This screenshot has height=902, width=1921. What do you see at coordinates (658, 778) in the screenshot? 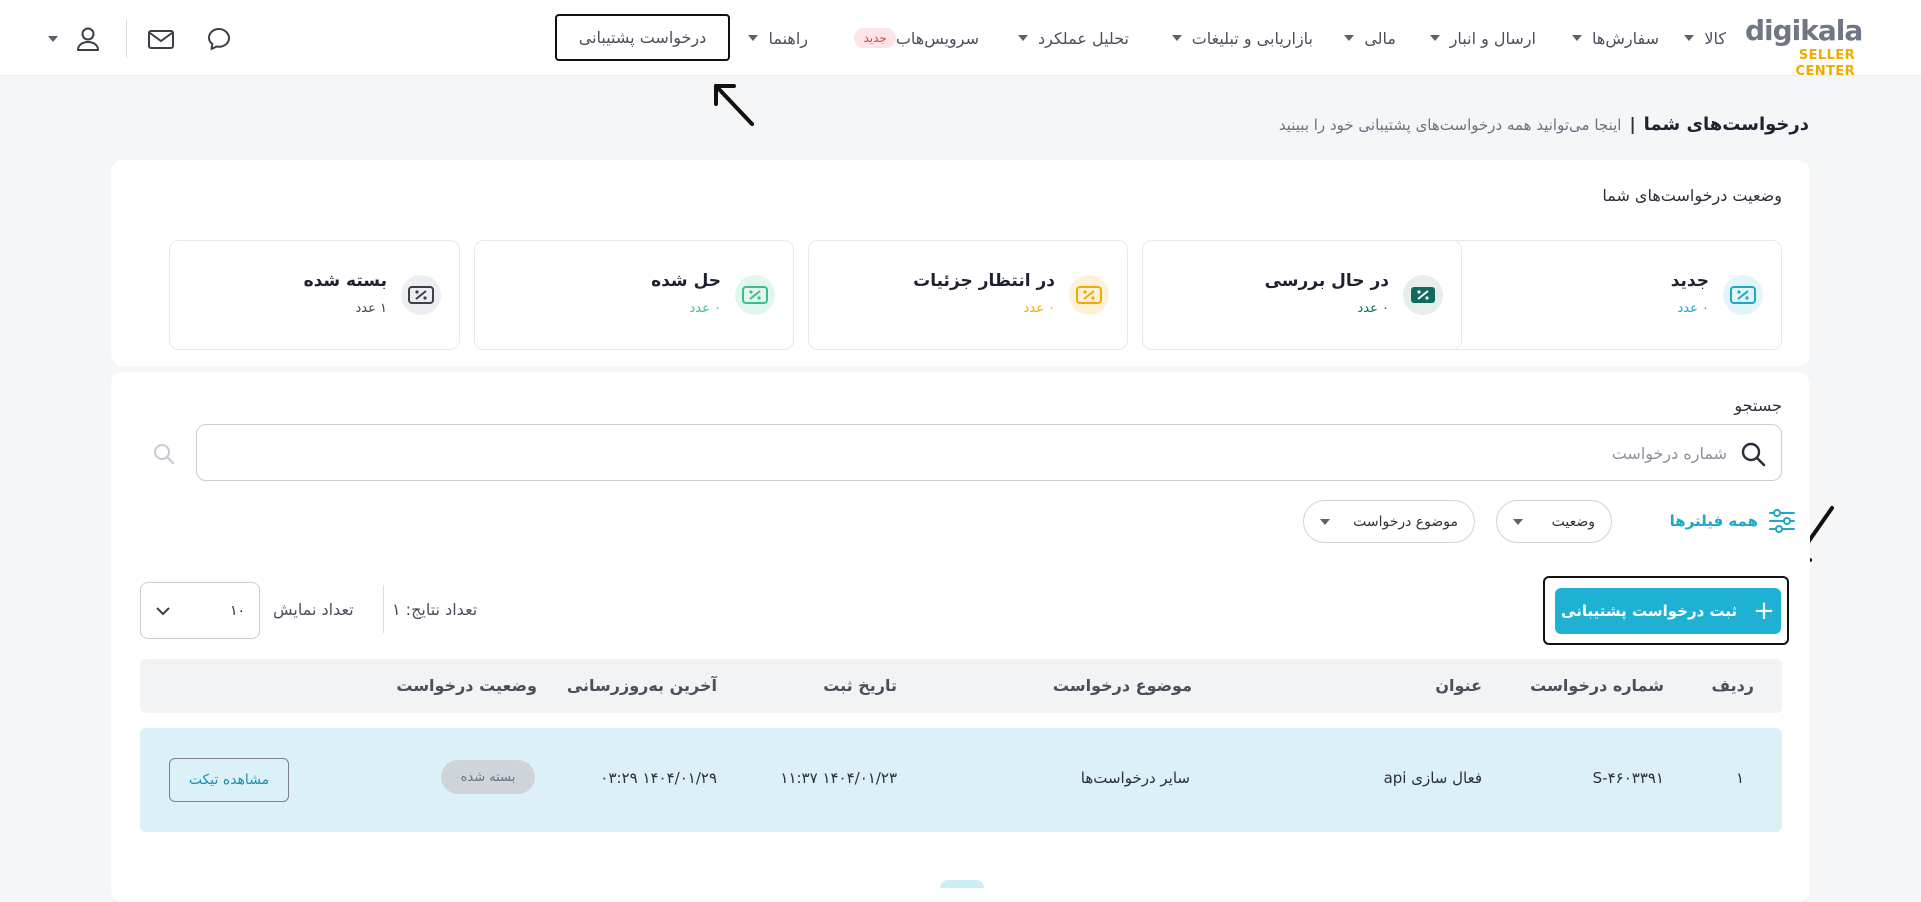
I see `cell-updated-date: ۰۳:۲۹ ۱۴۰۴/۰۱/۲۹` at bounding box center [658, 778].